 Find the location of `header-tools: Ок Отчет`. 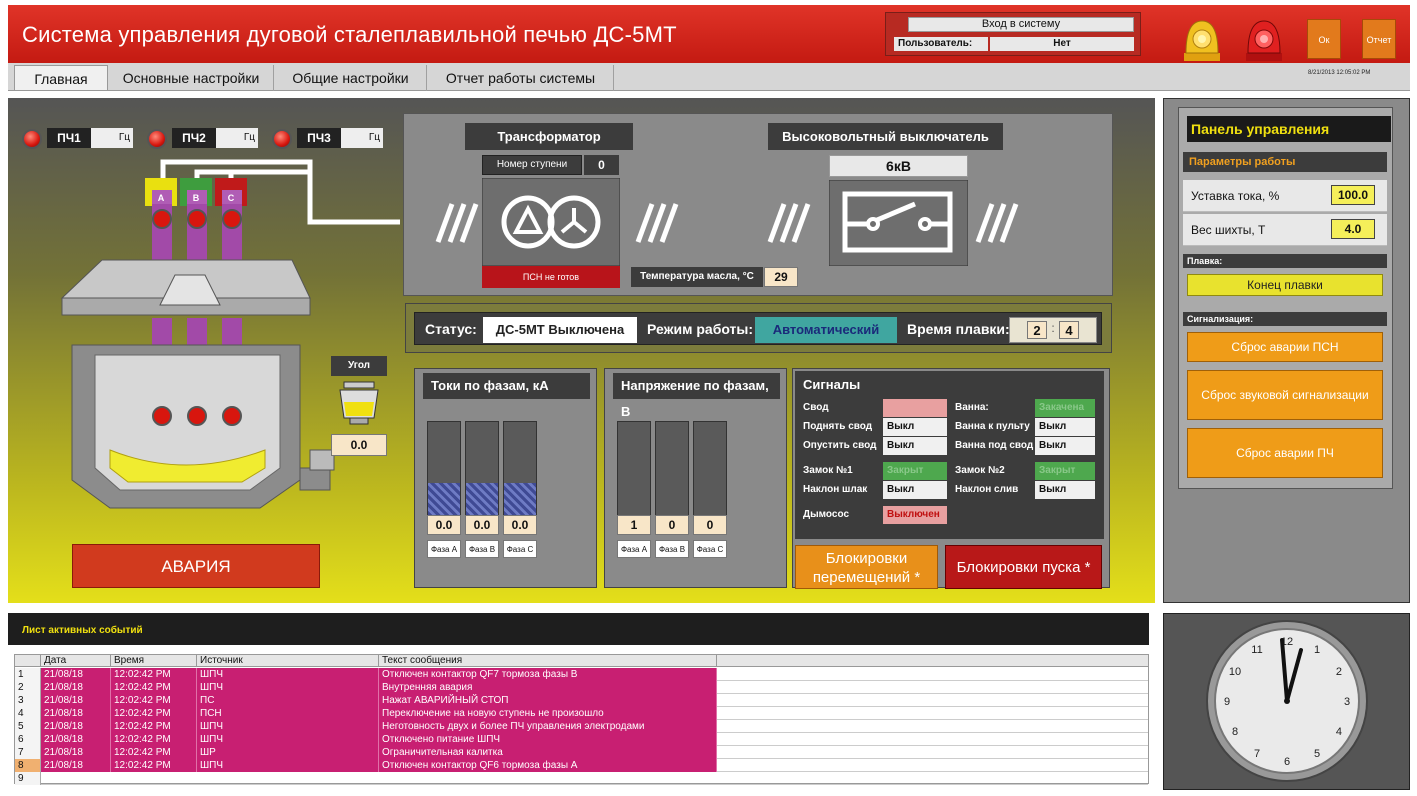

header-tools: Ок Отчет is located at coordinates (1285, 34).